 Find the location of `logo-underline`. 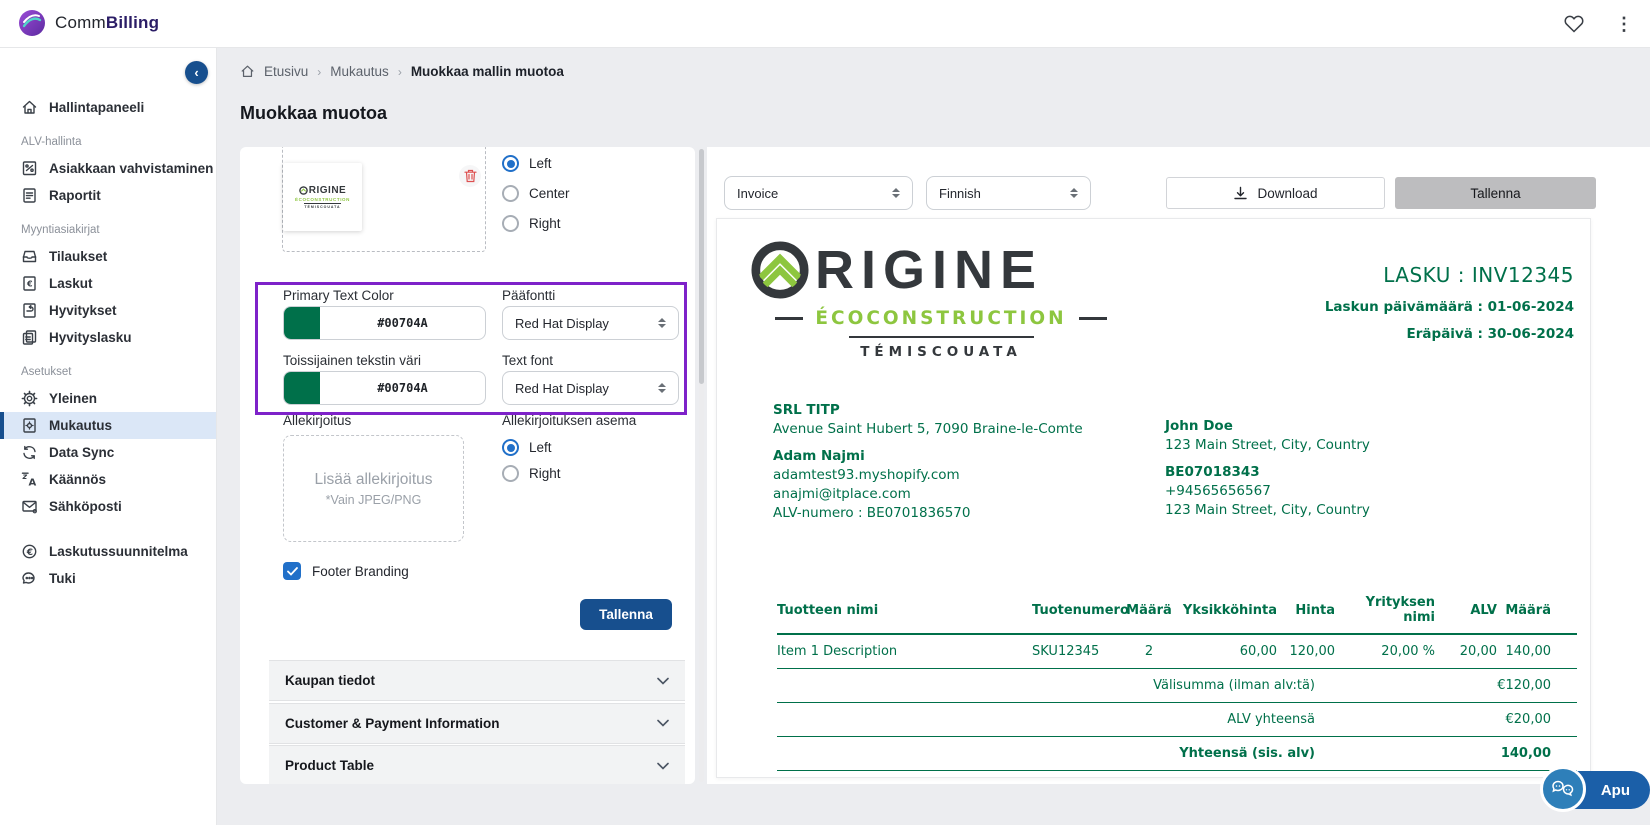

logo-underline is located at coordinates (941, 337).